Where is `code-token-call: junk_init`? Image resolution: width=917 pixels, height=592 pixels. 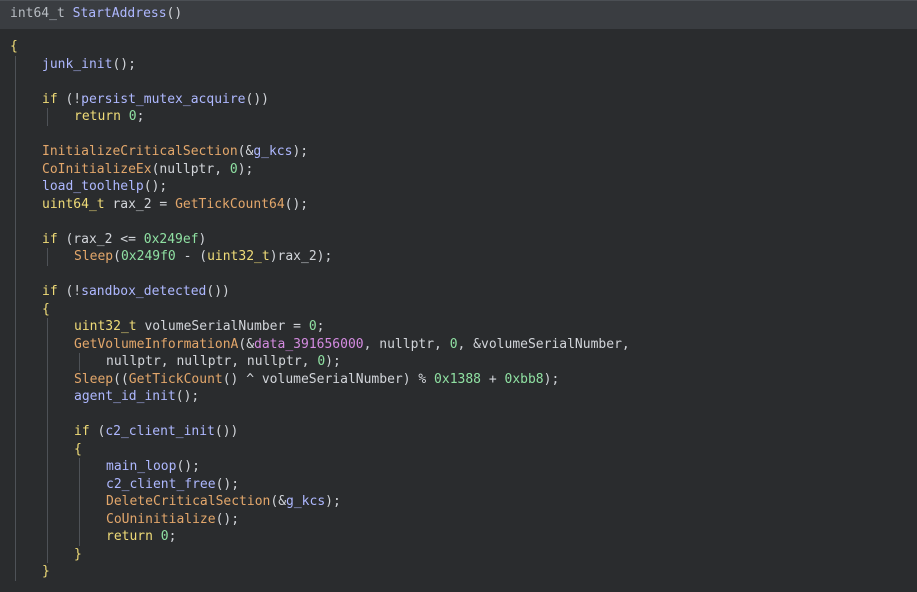
code-token-call: junk_init is located at coordinates (77, 64).